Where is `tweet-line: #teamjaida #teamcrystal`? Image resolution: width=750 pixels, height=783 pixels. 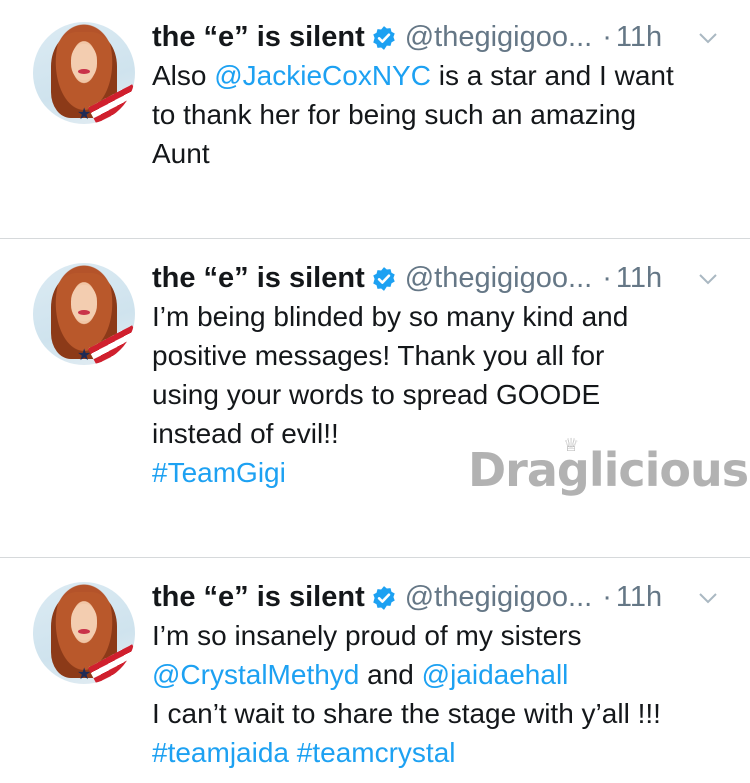 tweet-line: #teamjaida #teamcrystal is located at coordinates (442, 752).